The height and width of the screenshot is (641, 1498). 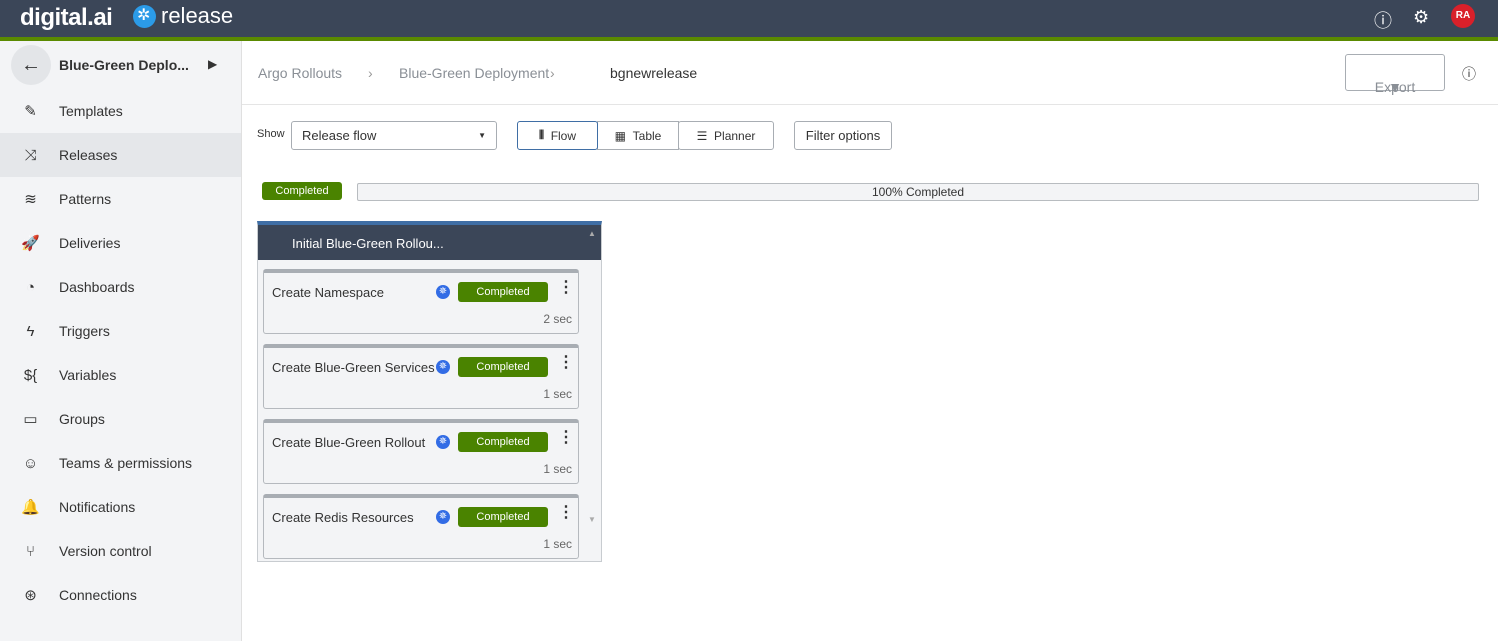 What do you see at coordinates (30, 463) in the screenshot?
I see `sidebar-icon: ☺` at bounding box center [30, 463].